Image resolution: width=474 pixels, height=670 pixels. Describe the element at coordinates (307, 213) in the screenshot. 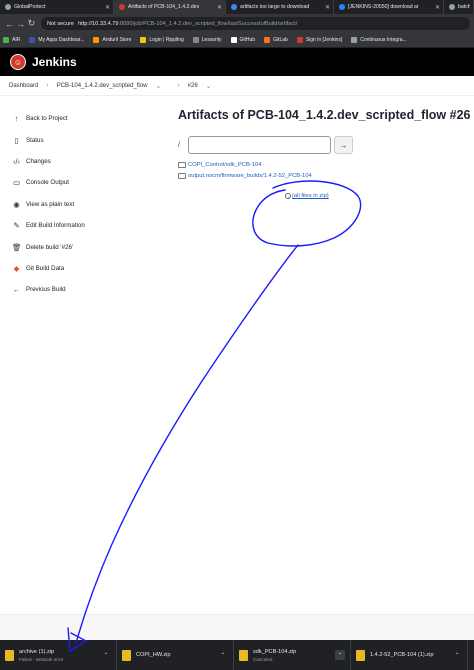

I see `annotation-circle` at that location.